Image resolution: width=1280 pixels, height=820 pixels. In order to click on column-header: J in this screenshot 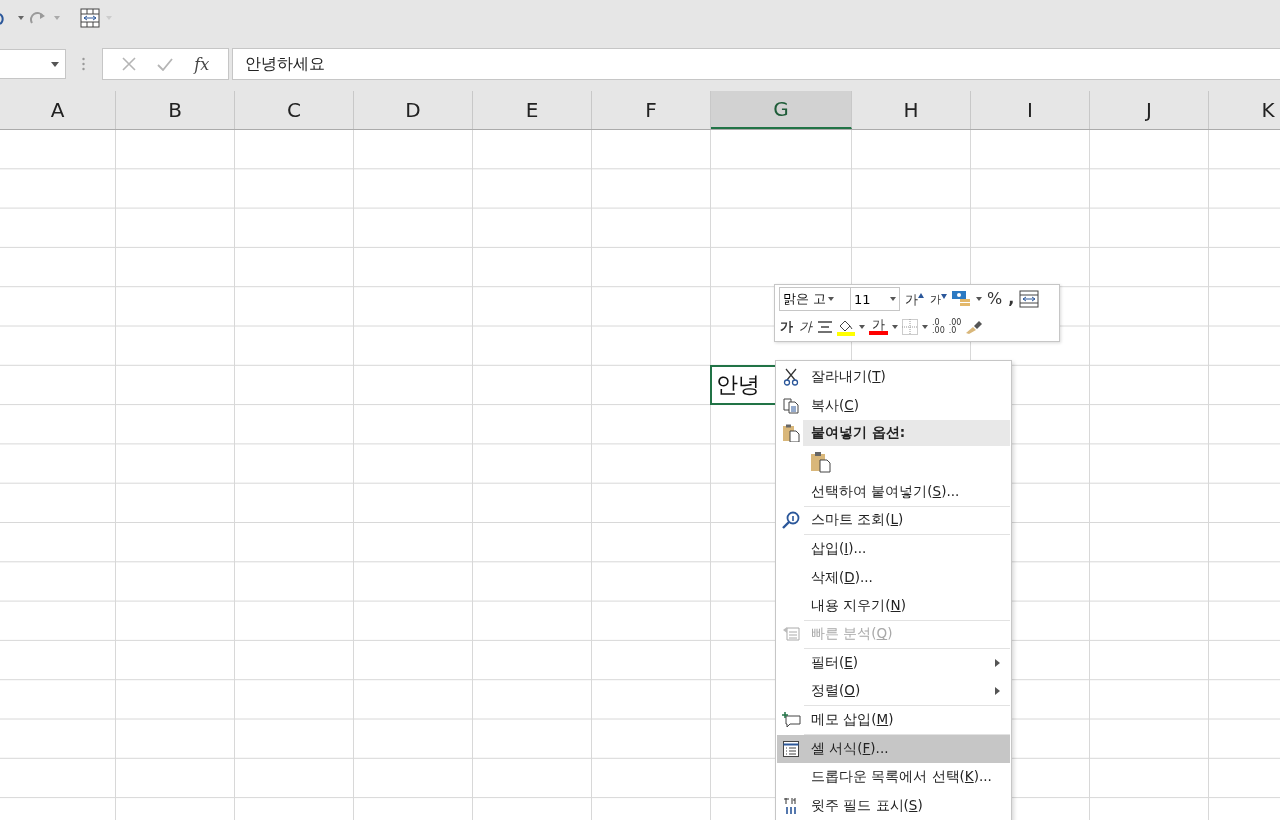, I will do `click(1149, 110)`.